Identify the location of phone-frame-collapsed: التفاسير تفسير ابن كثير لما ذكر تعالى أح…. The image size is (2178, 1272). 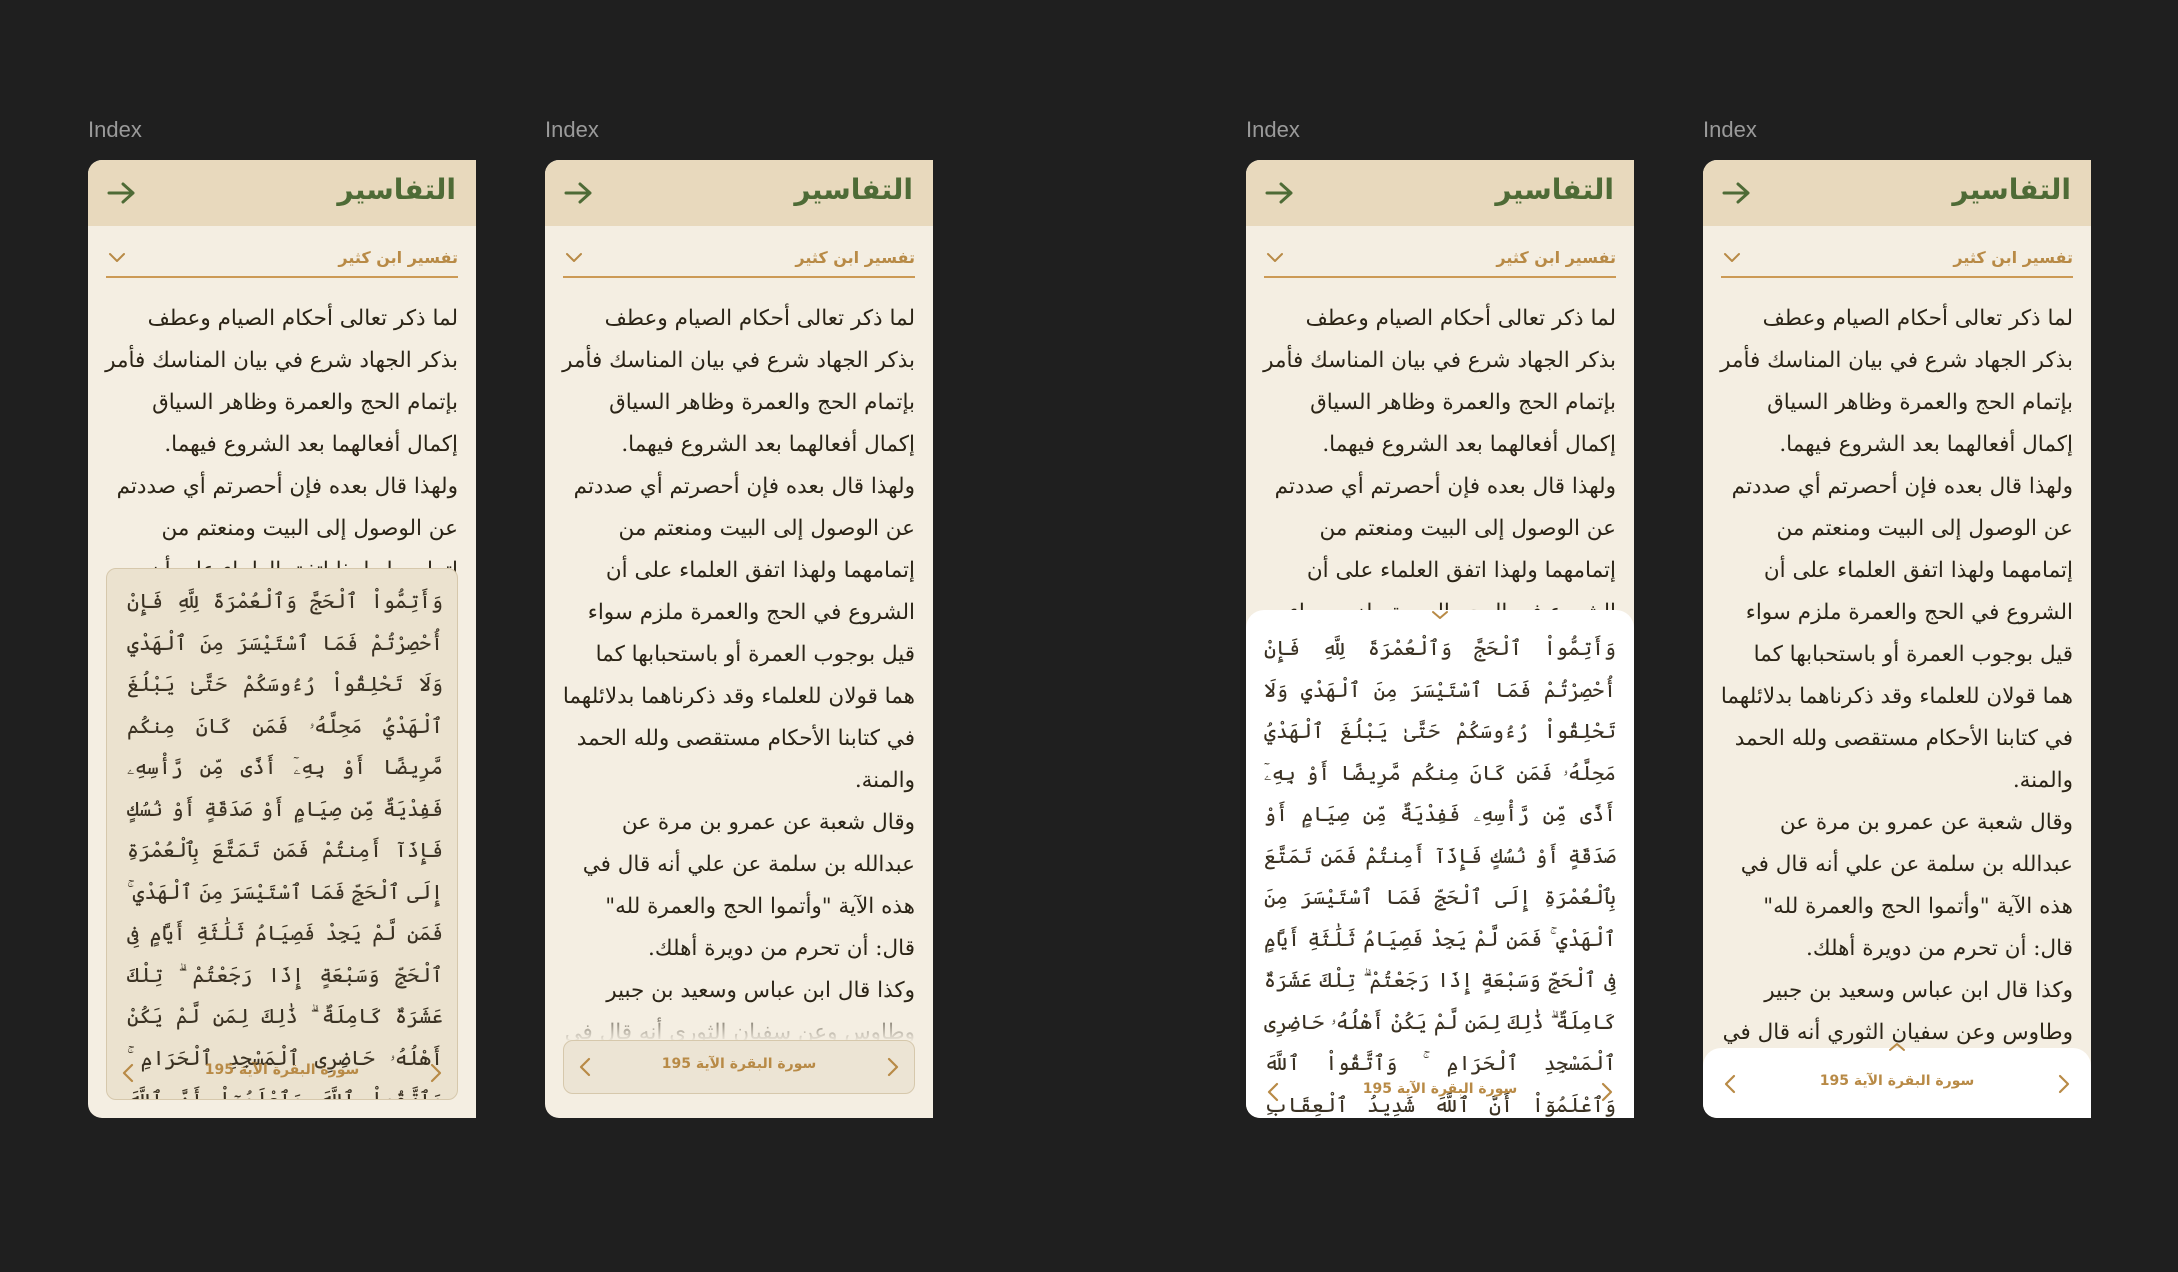
(739, 639).